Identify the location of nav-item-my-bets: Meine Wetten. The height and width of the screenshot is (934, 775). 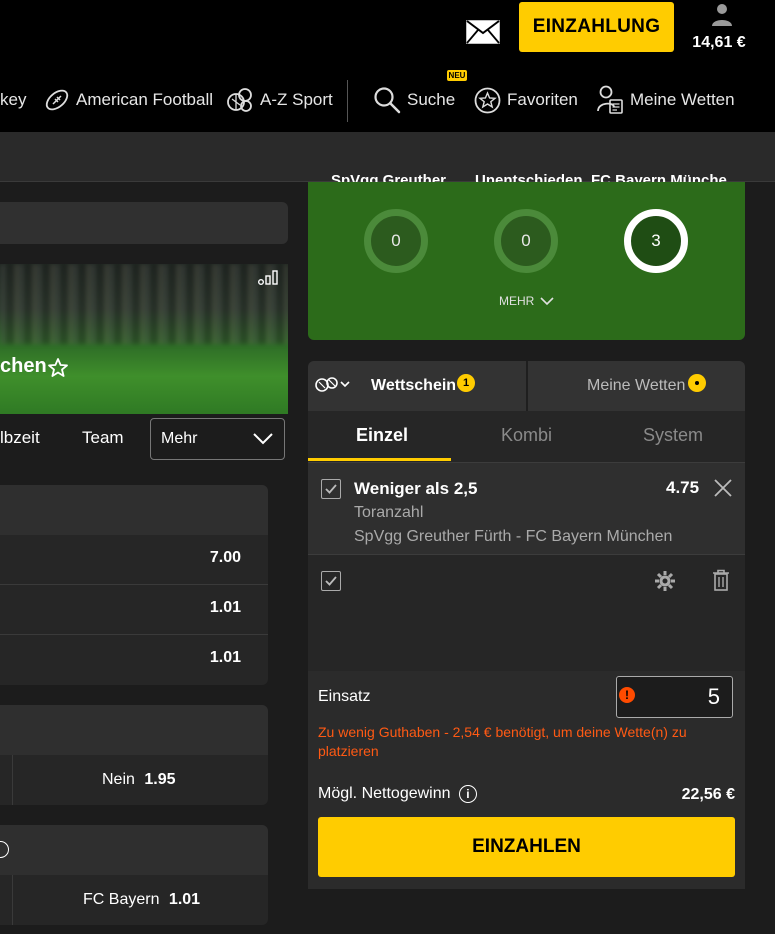
(665, 100).